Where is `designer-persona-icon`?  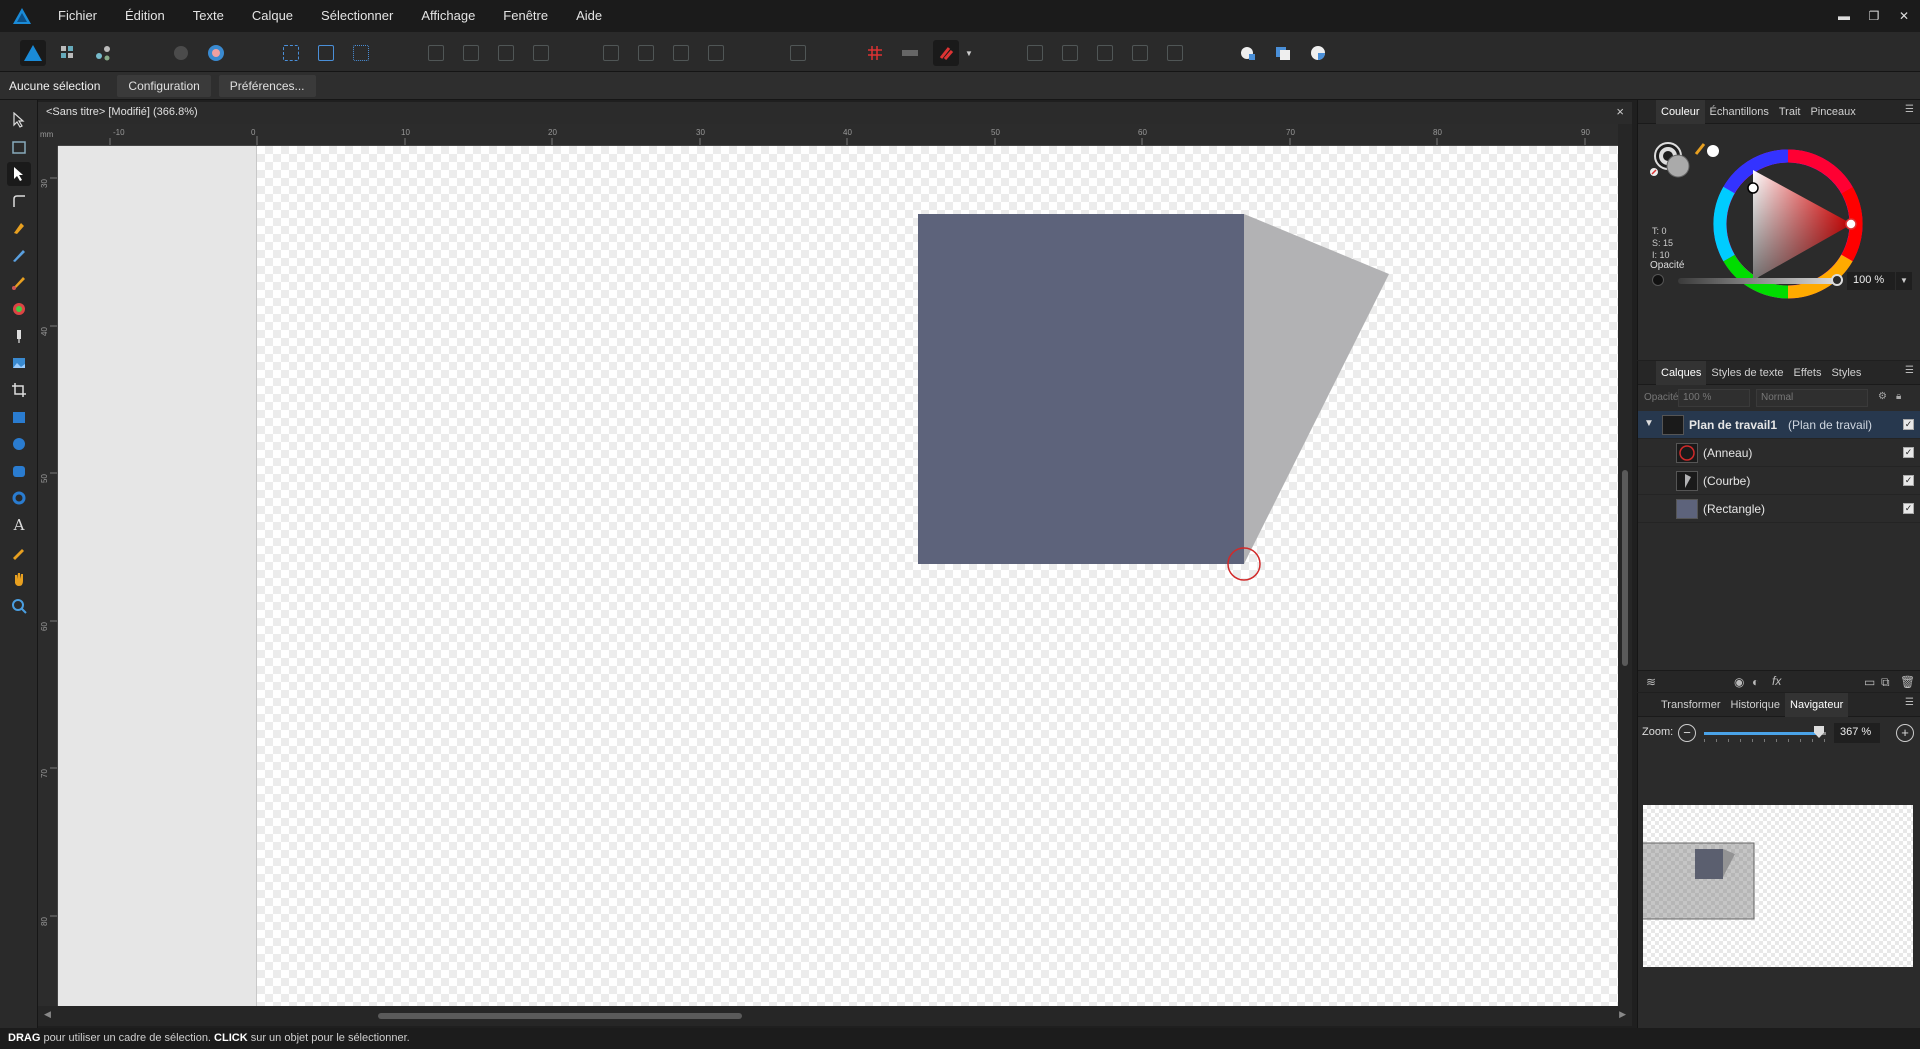 designer-persona-icon is located at coordinates (33, 53).